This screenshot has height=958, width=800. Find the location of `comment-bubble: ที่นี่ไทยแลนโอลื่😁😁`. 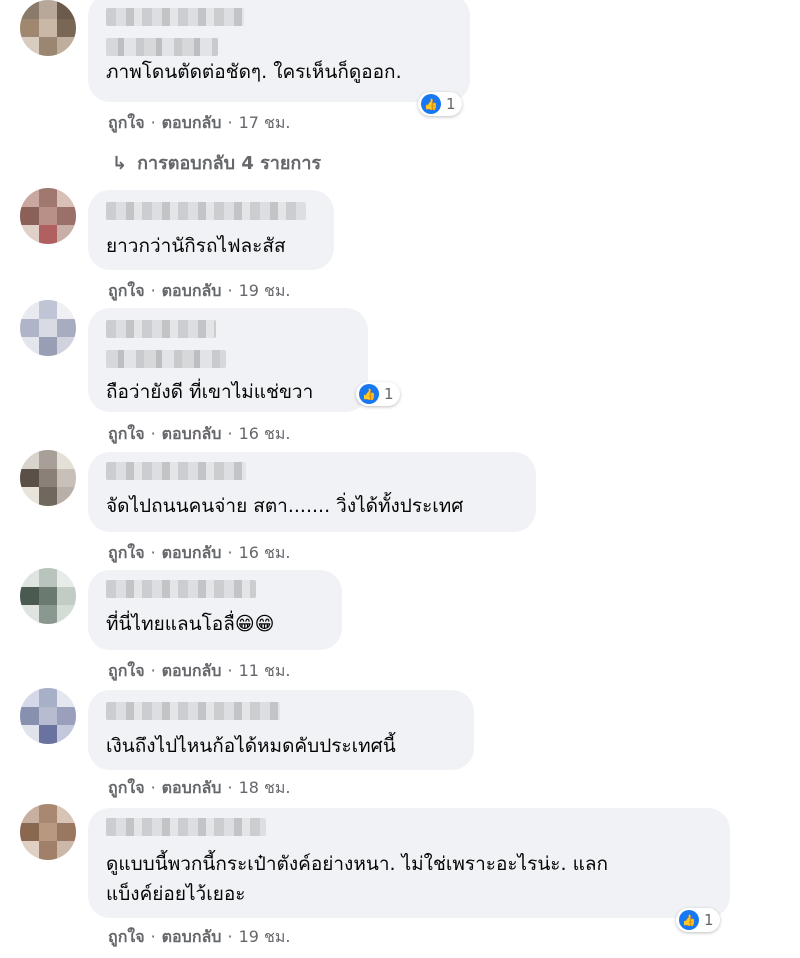

comment-bubble: ที่นี่ไทยแลนโอลื่😁😁 is located at coordinates (215, 610).